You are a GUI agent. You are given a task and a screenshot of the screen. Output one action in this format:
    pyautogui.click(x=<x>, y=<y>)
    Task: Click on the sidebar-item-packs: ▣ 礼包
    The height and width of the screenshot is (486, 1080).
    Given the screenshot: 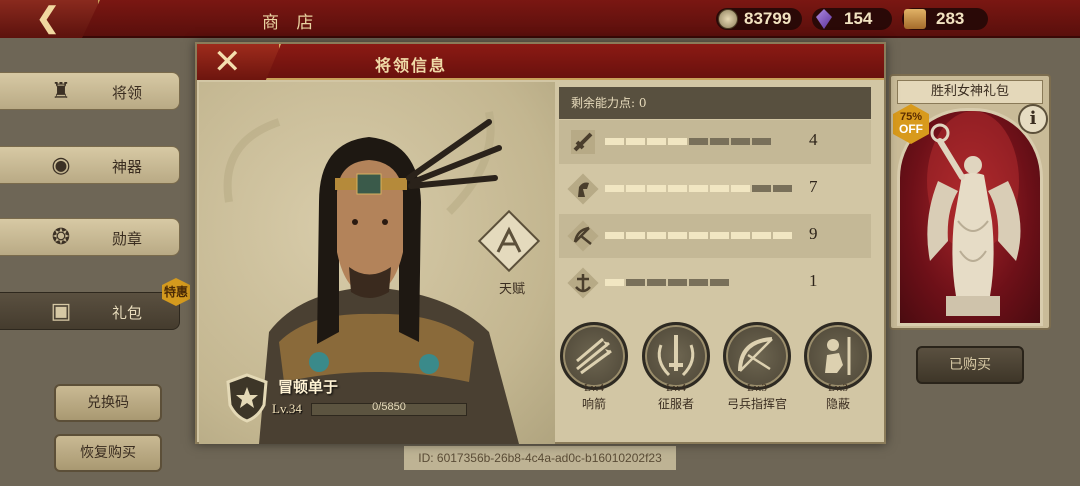 What is the action you would take?
    pyautogui.click(x=90, y=311)
    